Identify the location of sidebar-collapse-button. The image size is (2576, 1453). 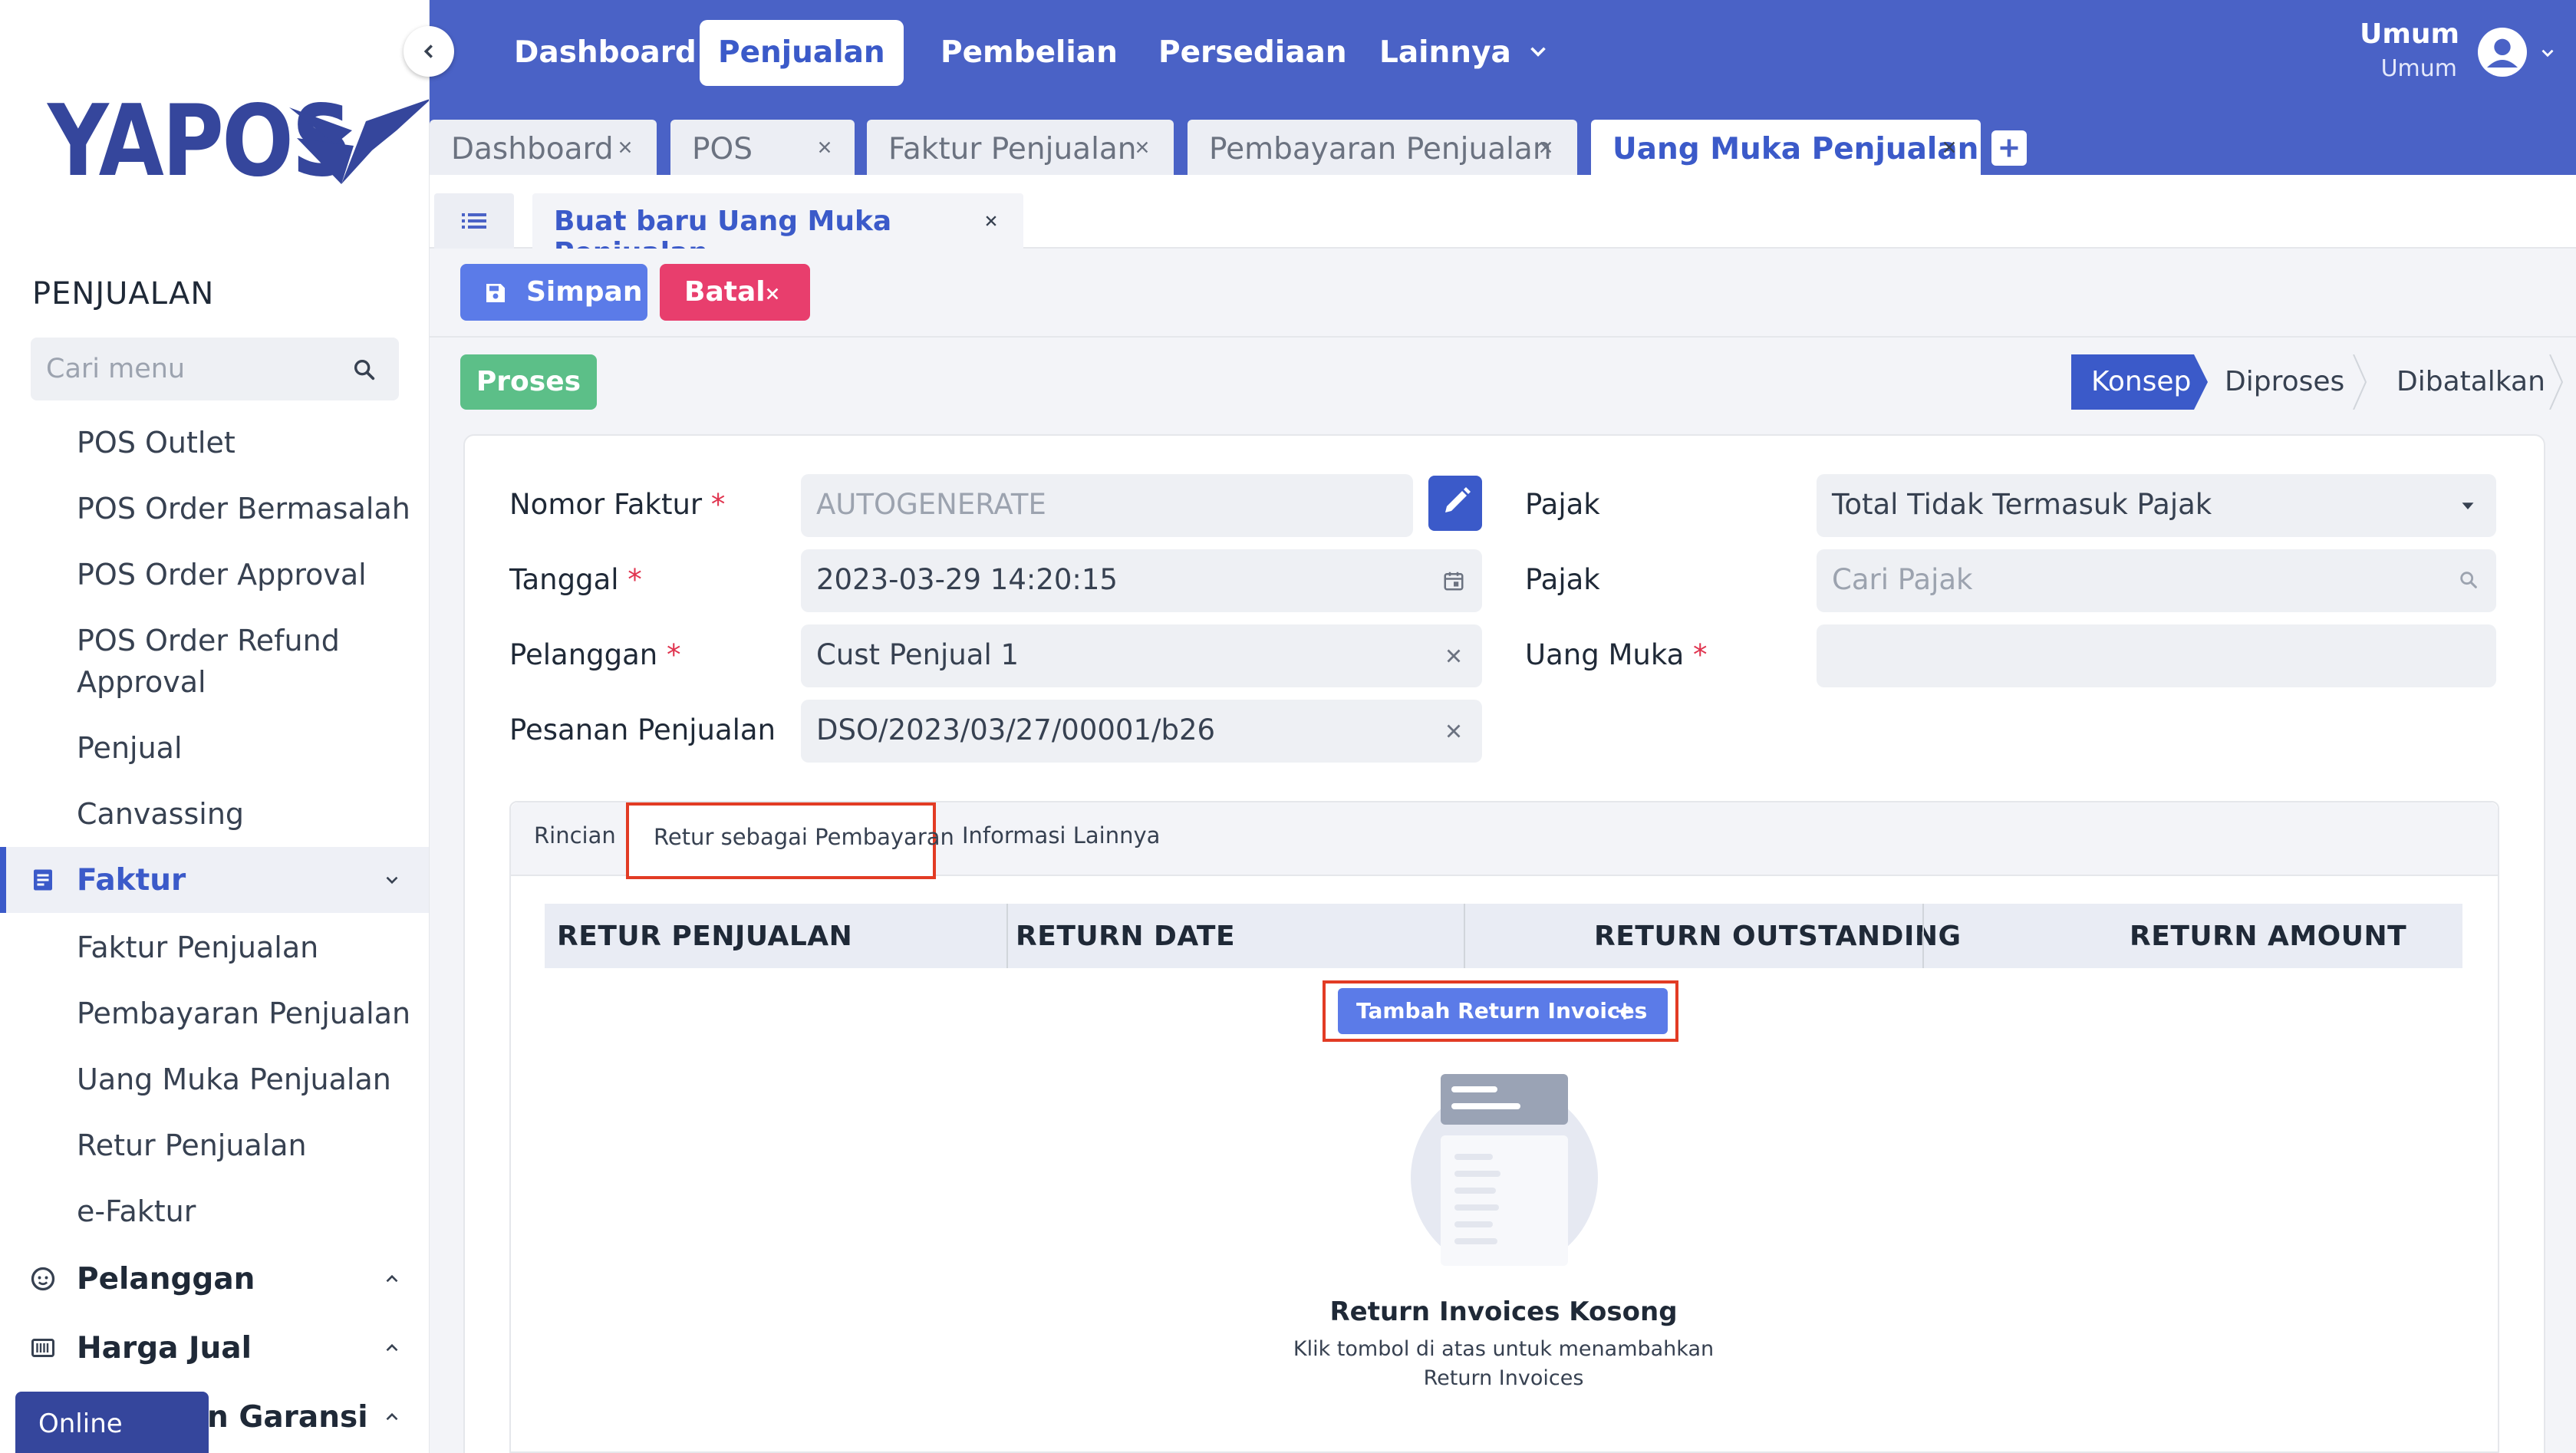
(429, 51).